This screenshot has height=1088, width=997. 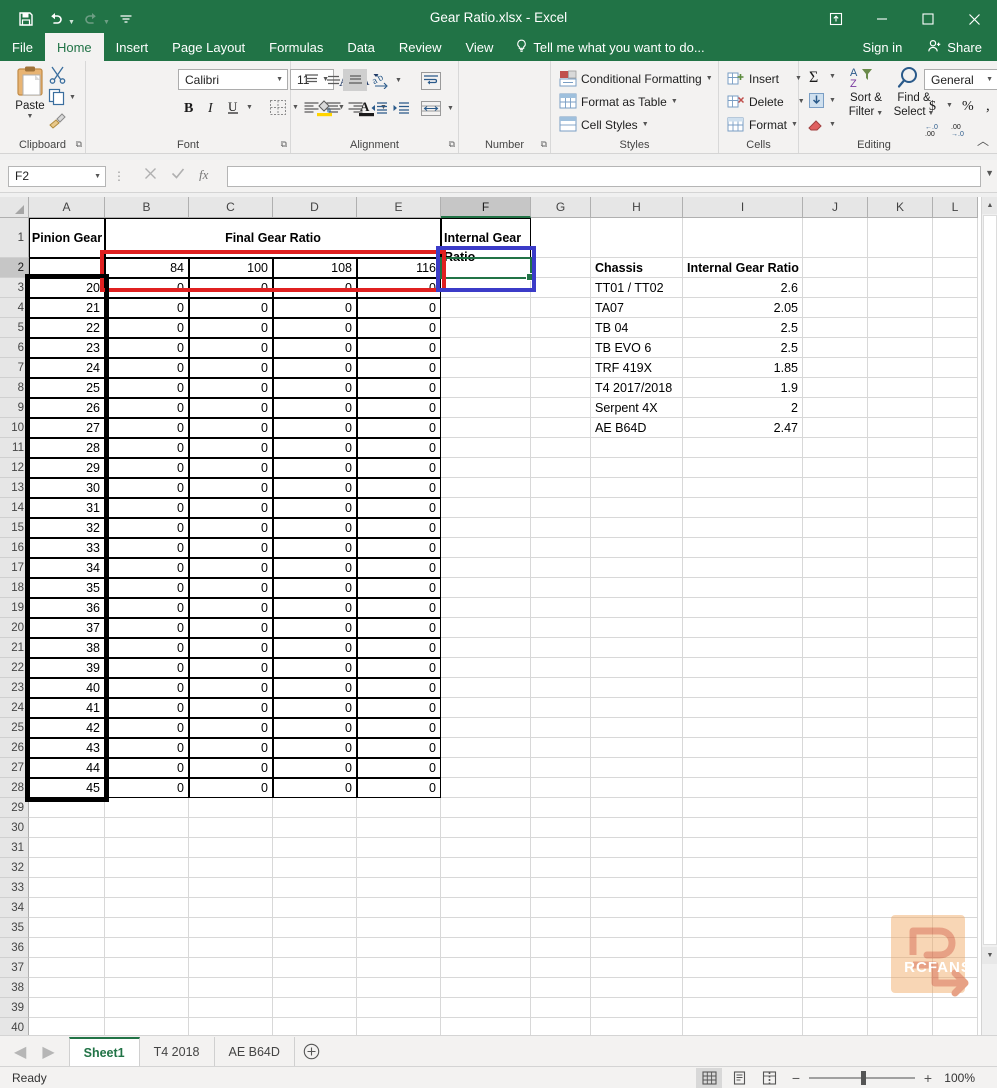 I want to click on cell-L21, so click(x=955, y=648).